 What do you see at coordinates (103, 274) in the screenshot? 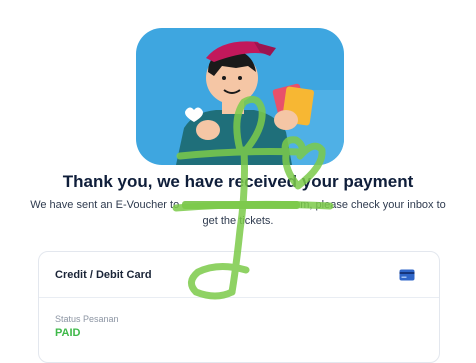
I see `payment-method-label: Credit / Debit Card` at bounding box center [103, 274].